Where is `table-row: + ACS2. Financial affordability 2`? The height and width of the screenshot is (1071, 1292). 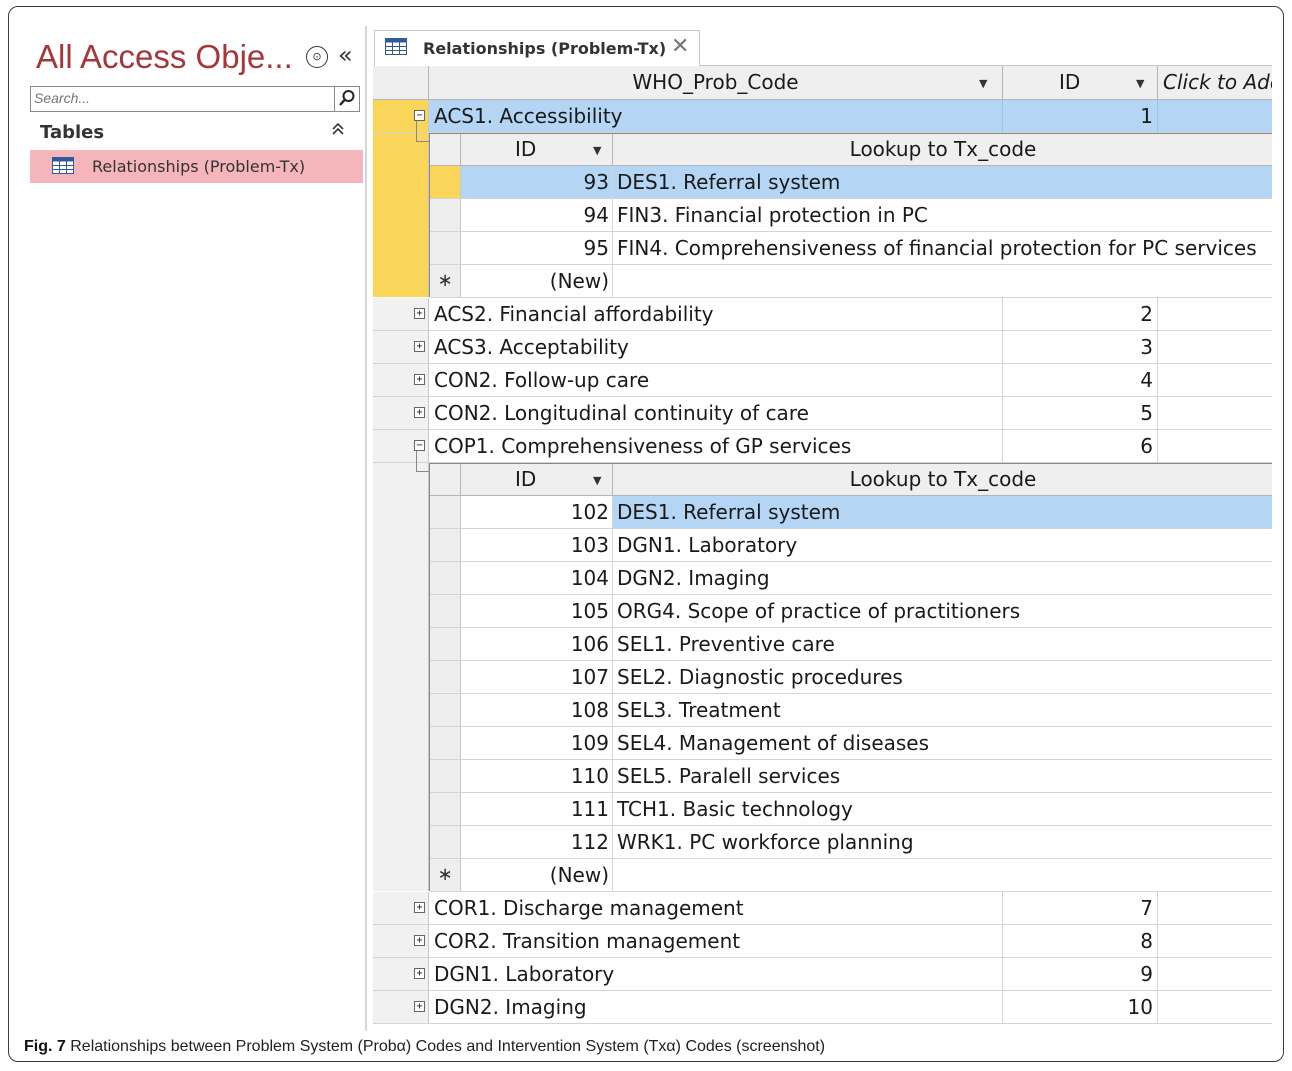
table-row: + ACS2. Financial affordability 2 is located at coordinates (822, 314).